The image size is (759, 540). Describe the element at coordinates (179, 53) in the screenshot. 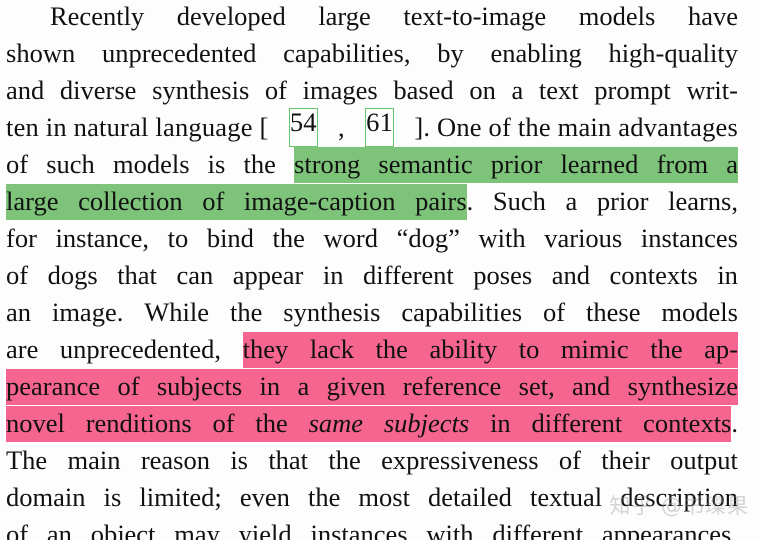

I see `word: unprecedented` at that location.